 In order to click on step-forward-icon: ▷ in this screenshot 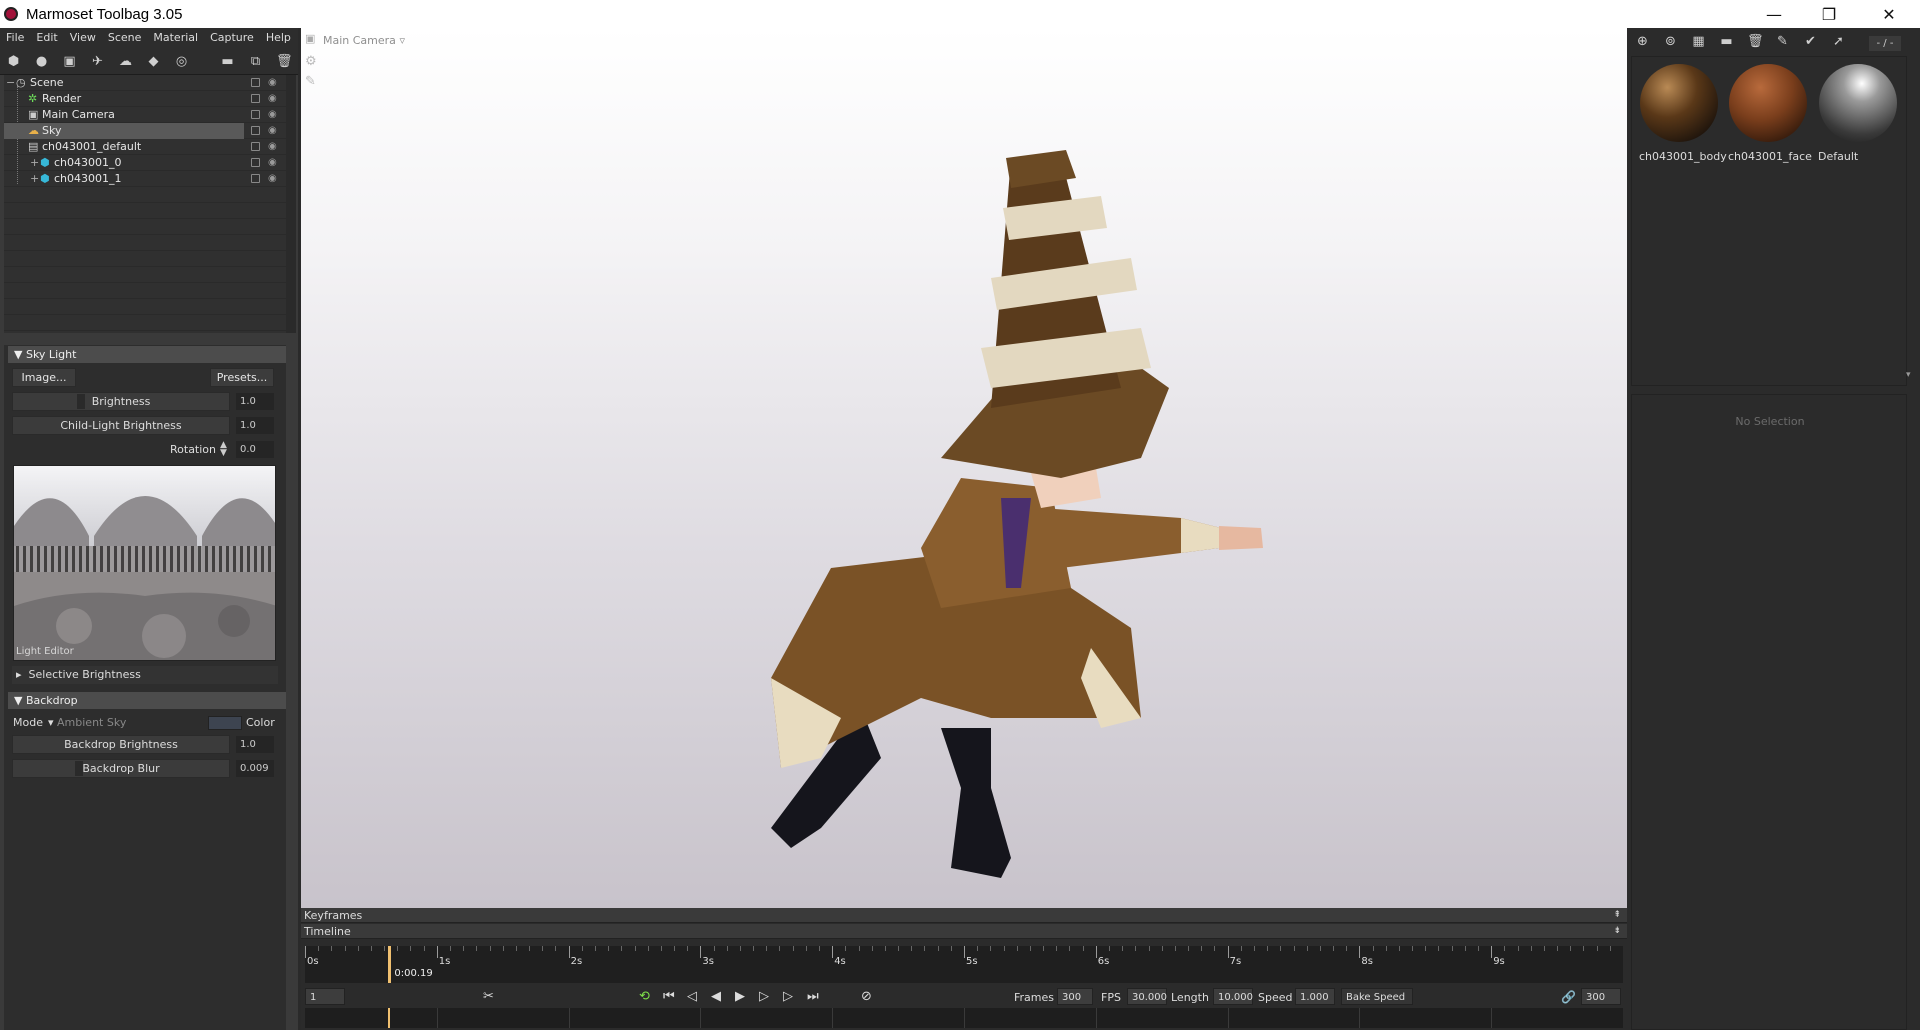, I will do `click(764, 997)`.